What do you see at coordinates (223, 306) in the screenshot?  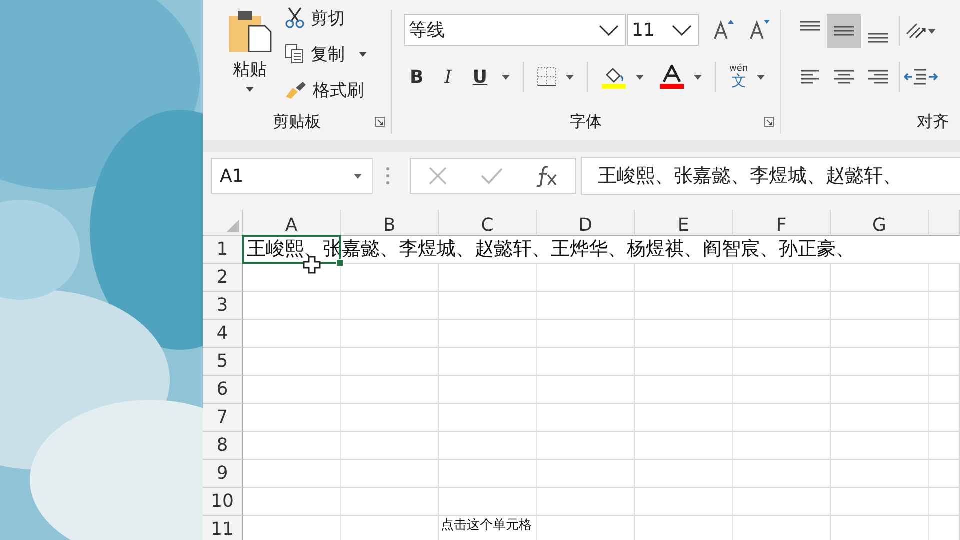 I see `row-header: 3` at bounding box center [223, 306].